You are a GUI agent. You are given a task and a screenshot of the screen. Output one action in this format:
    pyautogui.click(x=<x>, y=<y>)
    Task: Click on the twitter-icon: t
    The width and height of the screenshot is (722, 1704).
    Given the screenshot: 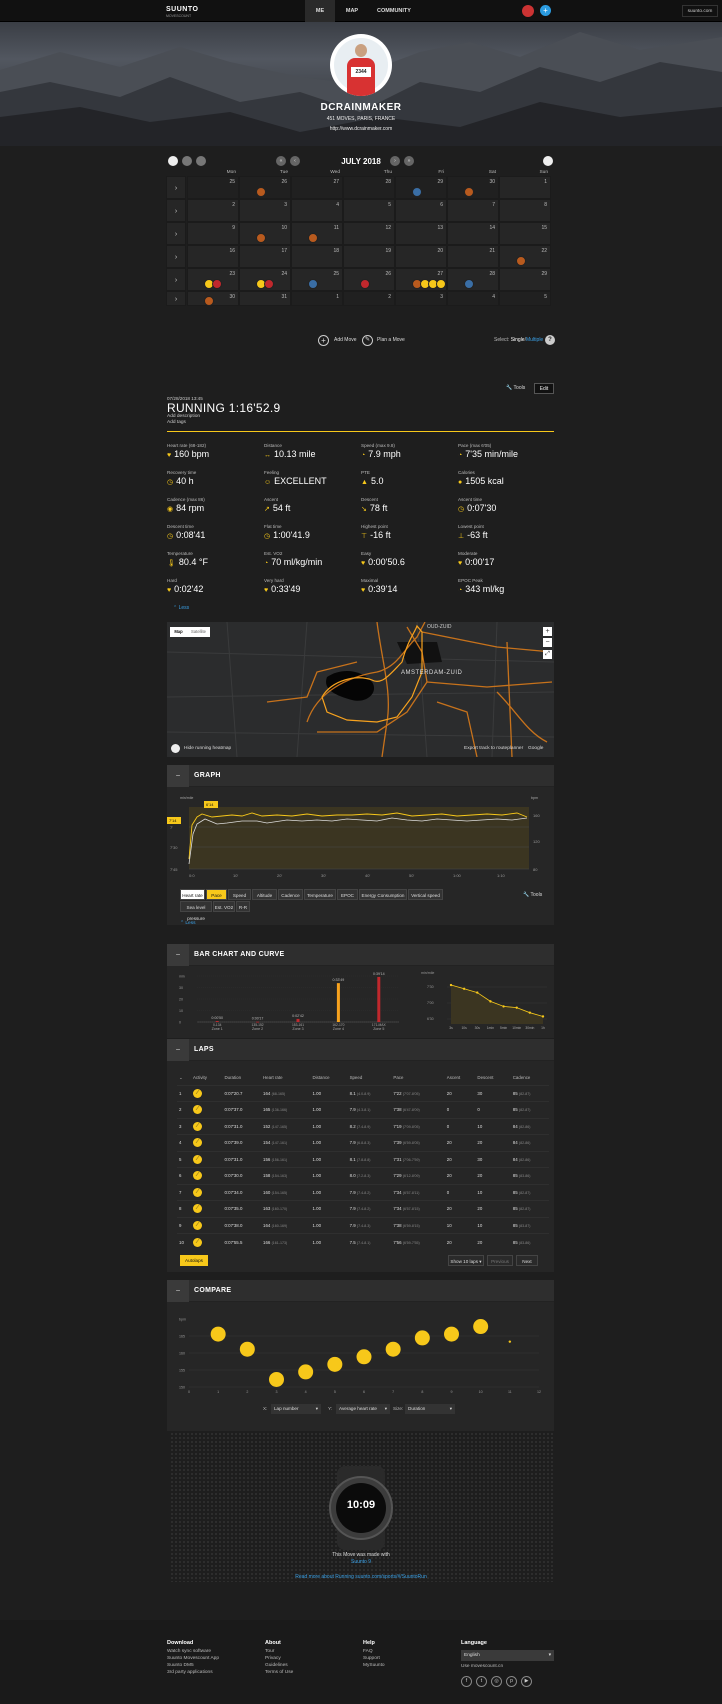 What is the action you would take?
    pyautogui.click(x=481, y=1681)
    